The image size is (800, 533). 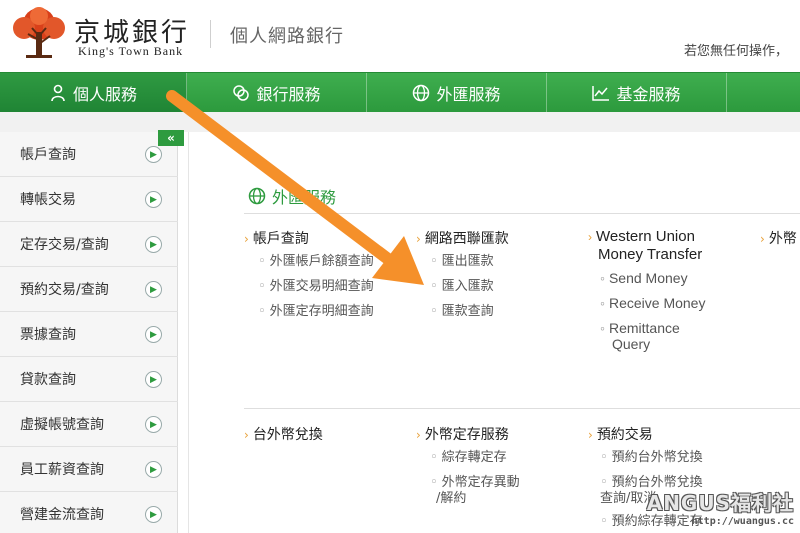 I want to click on sidebar-item-construction-cashflow: 營建金流查詢 ▶, so click(x=89, y=512).